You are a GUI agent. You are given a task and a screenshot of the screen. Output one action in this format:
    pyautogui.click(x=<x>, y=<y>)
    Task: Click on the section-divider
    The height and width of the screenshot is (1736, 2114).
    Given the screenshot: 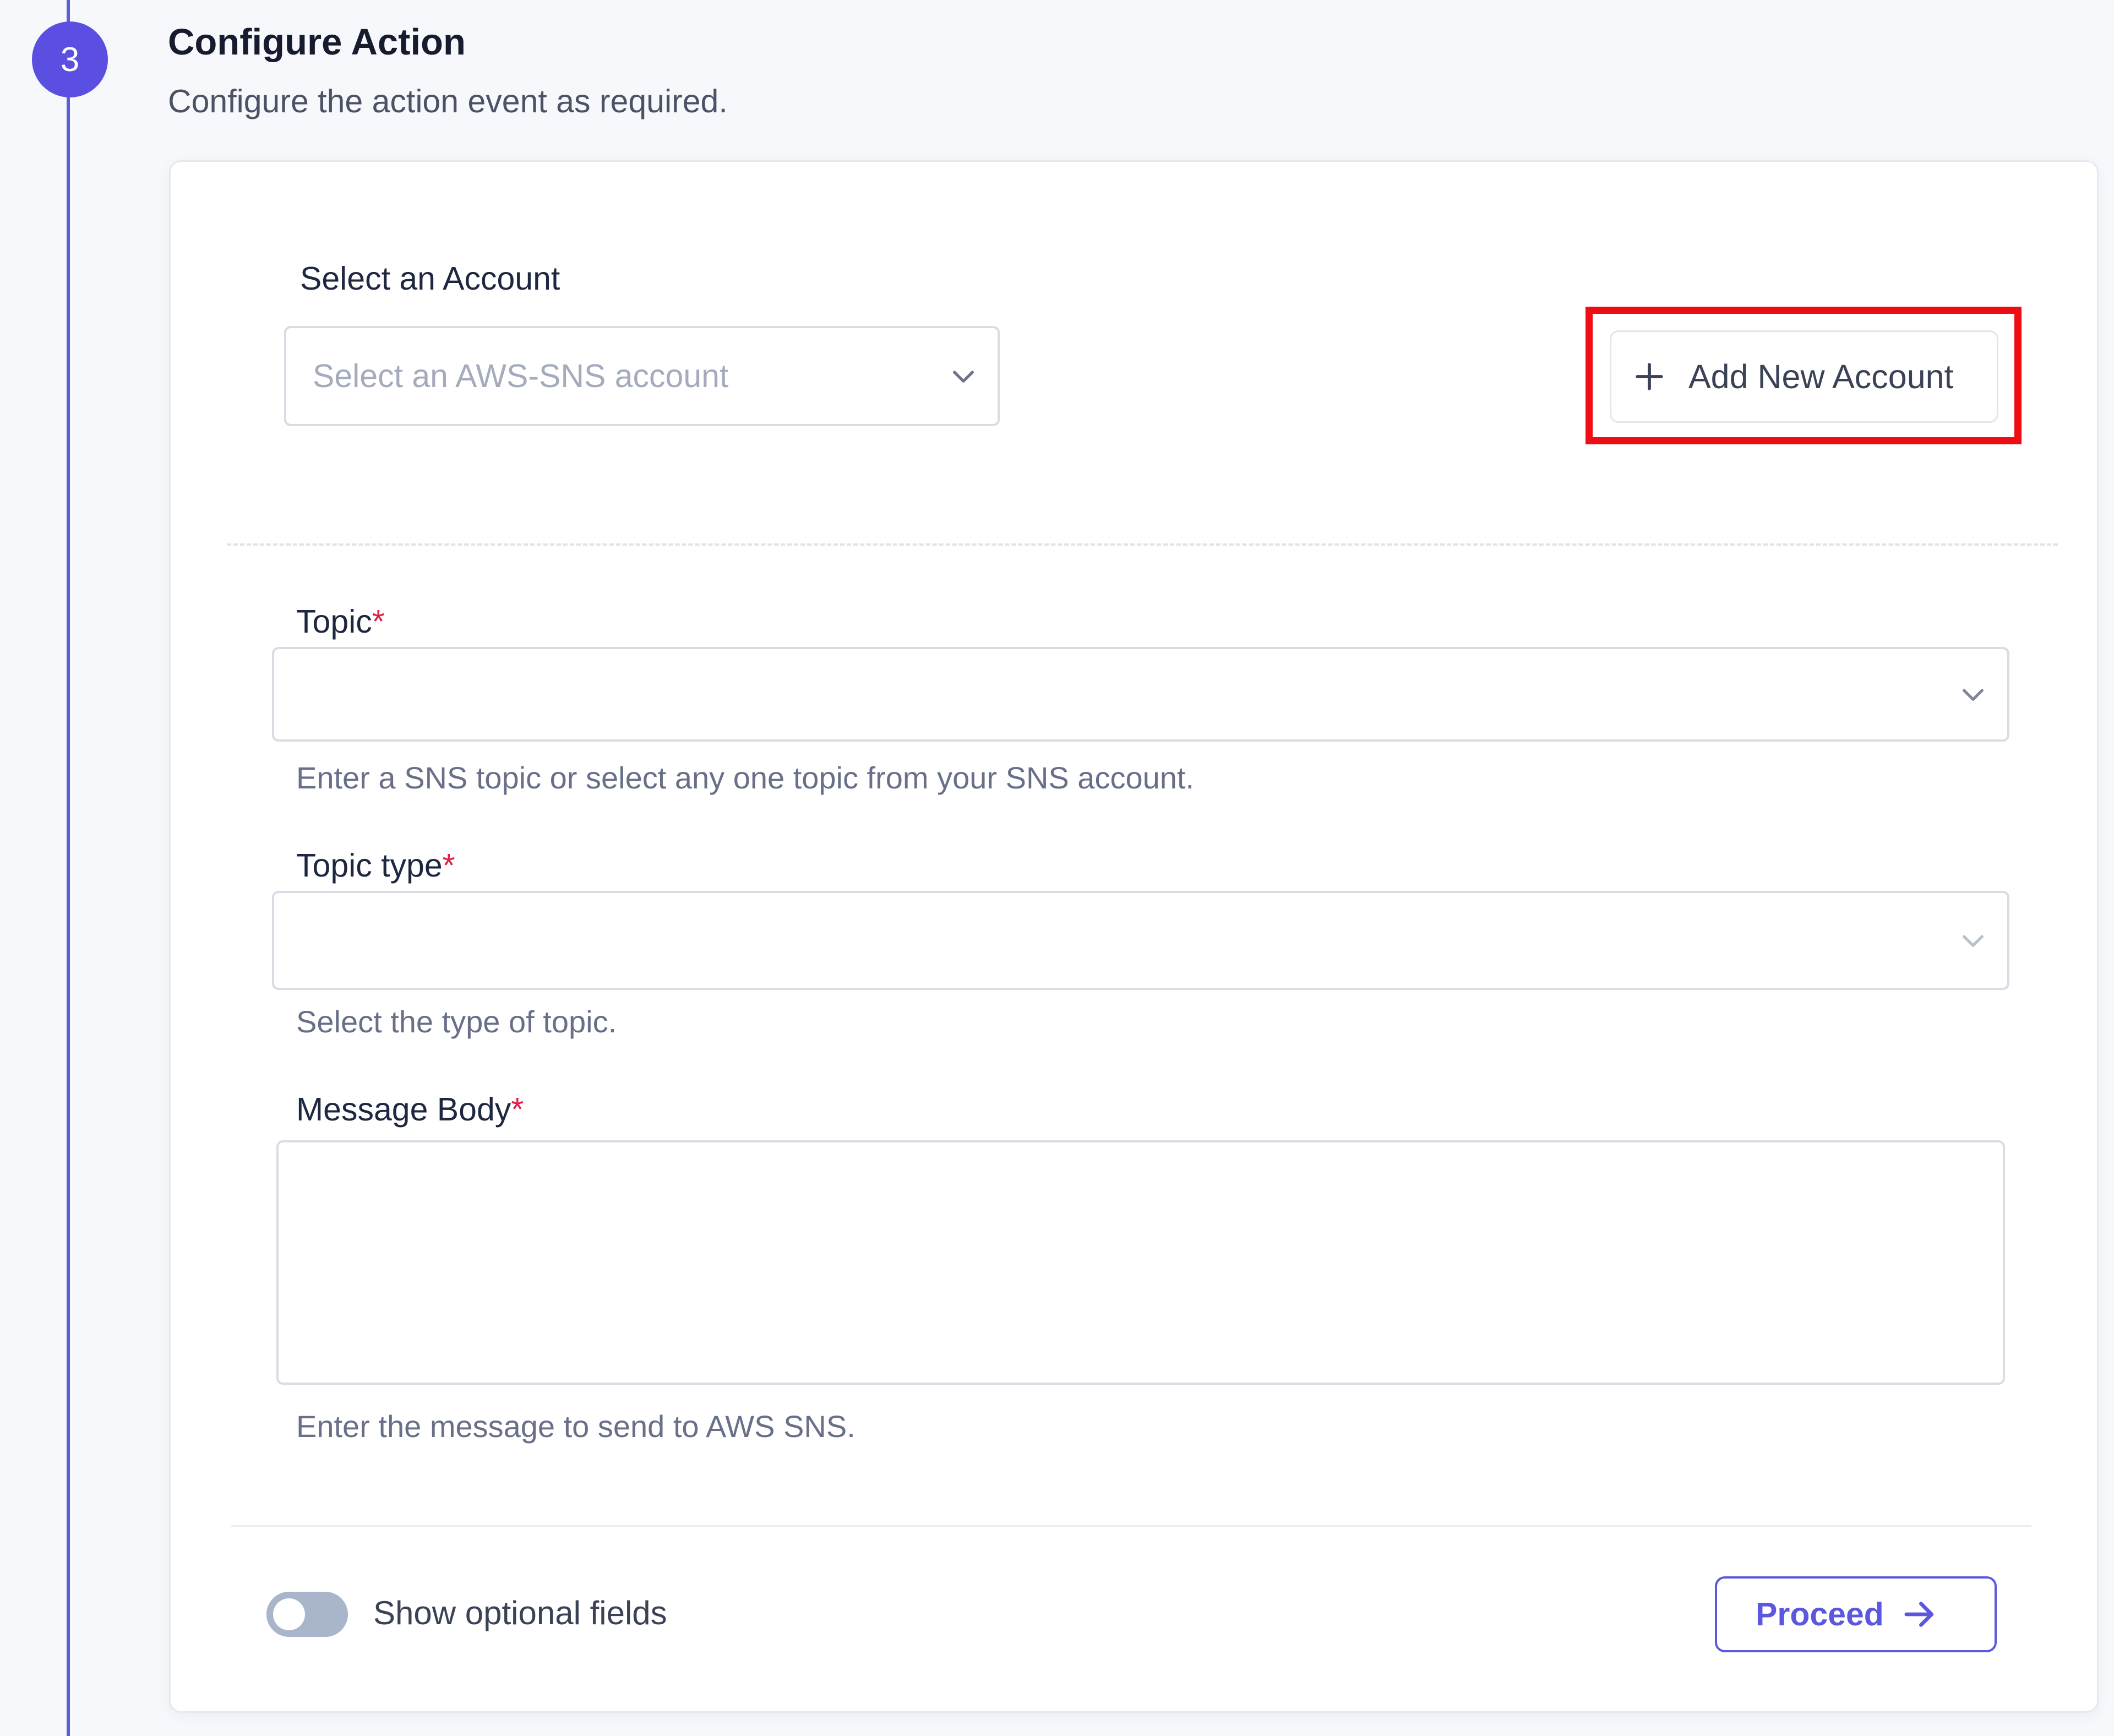 What is the action you would take?
    pyautogui.click(x=1142, y=544)
    